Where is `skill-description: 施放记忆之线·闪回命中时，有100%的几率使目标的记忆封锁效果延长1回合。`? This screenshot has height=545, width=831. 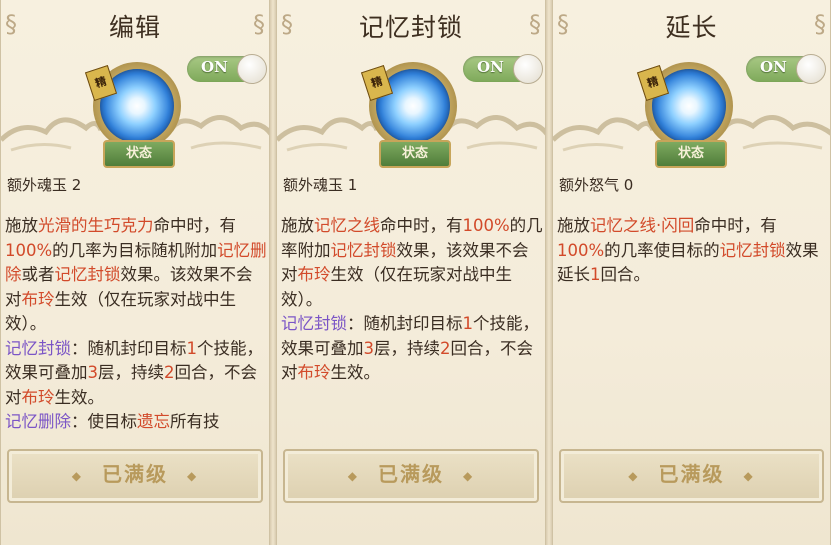 skill-description: 施放记忆之线·闪回命中时，有100%的几率使目标的记忆封锁效果延长1回合。 is located at coordinates (688, 251).